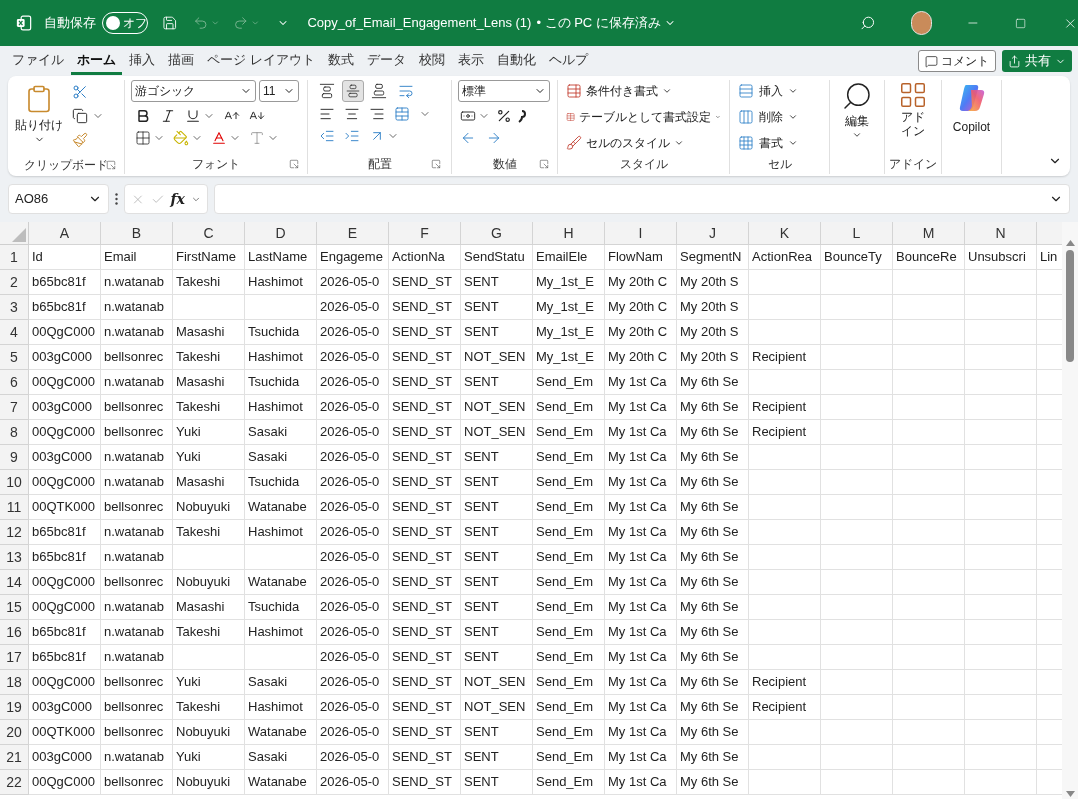  What do you see at coordinates (14, 407) in the screenshot?
I see `row-header: 7` at bounding box center [14, 407].